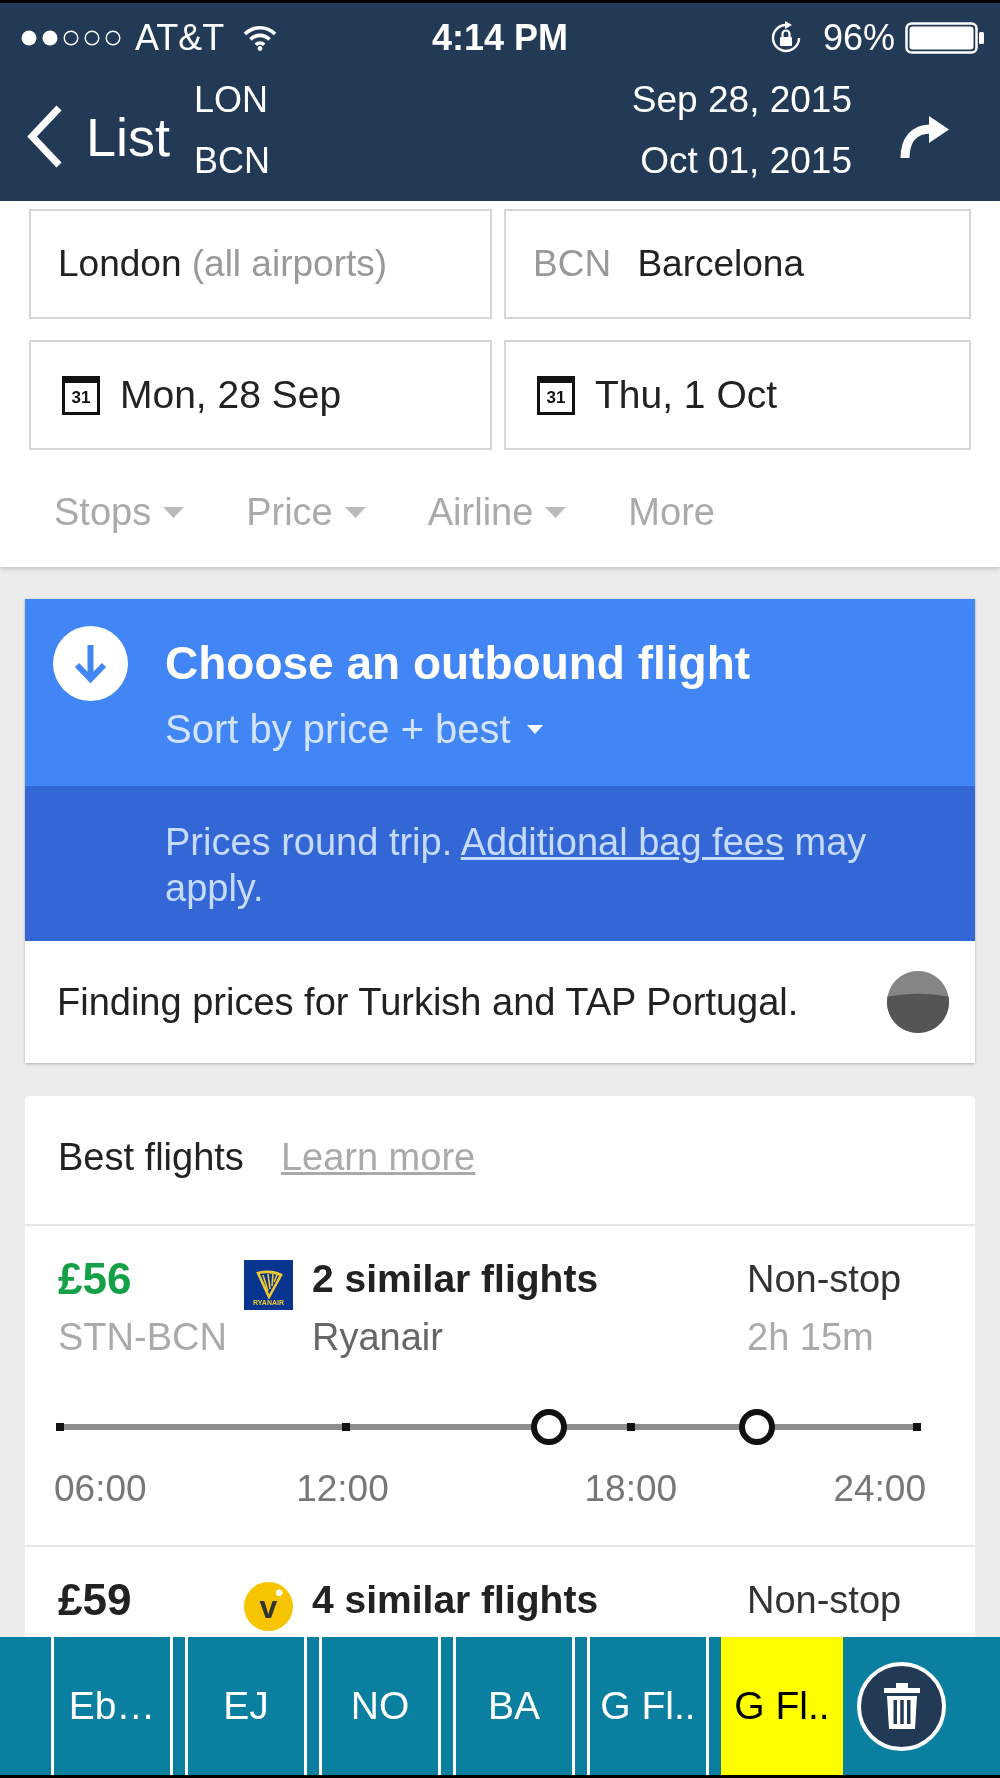  What do you see at coordinates (500, 37) in the screenshot?
I see `clock-time: 4:14 PM` at bounding box center [500, 37].